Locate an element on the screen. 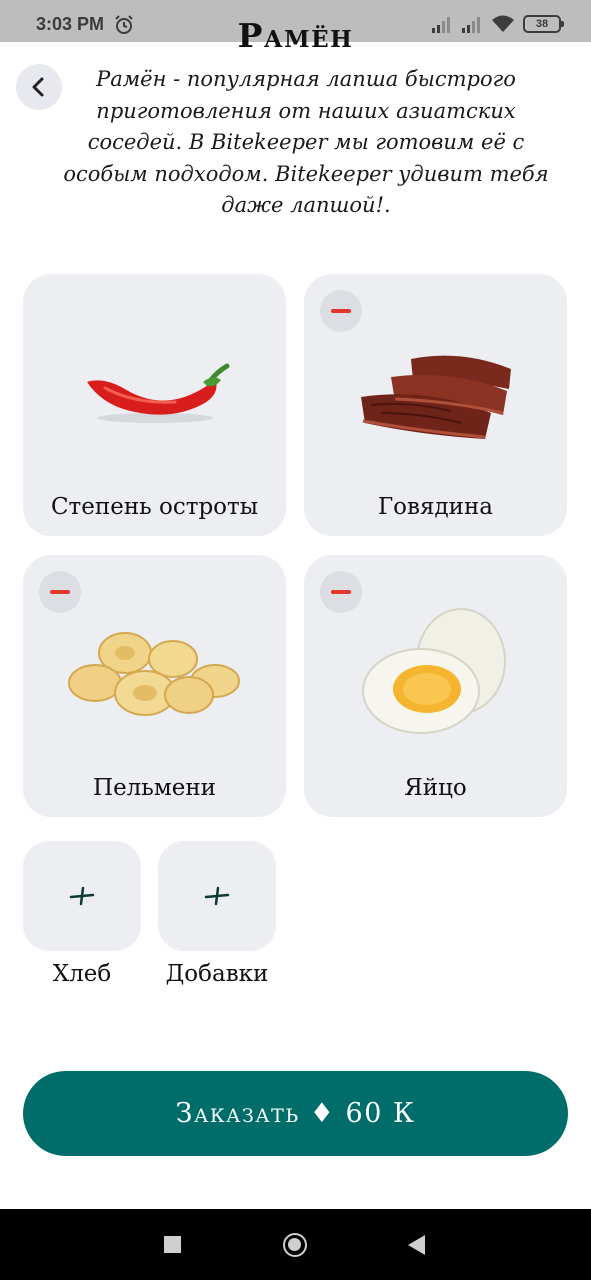 The height and width of the screenshot is (1280, 591). ingredient-card-dumplings: Пельмени is located at coordinates (154, 686).